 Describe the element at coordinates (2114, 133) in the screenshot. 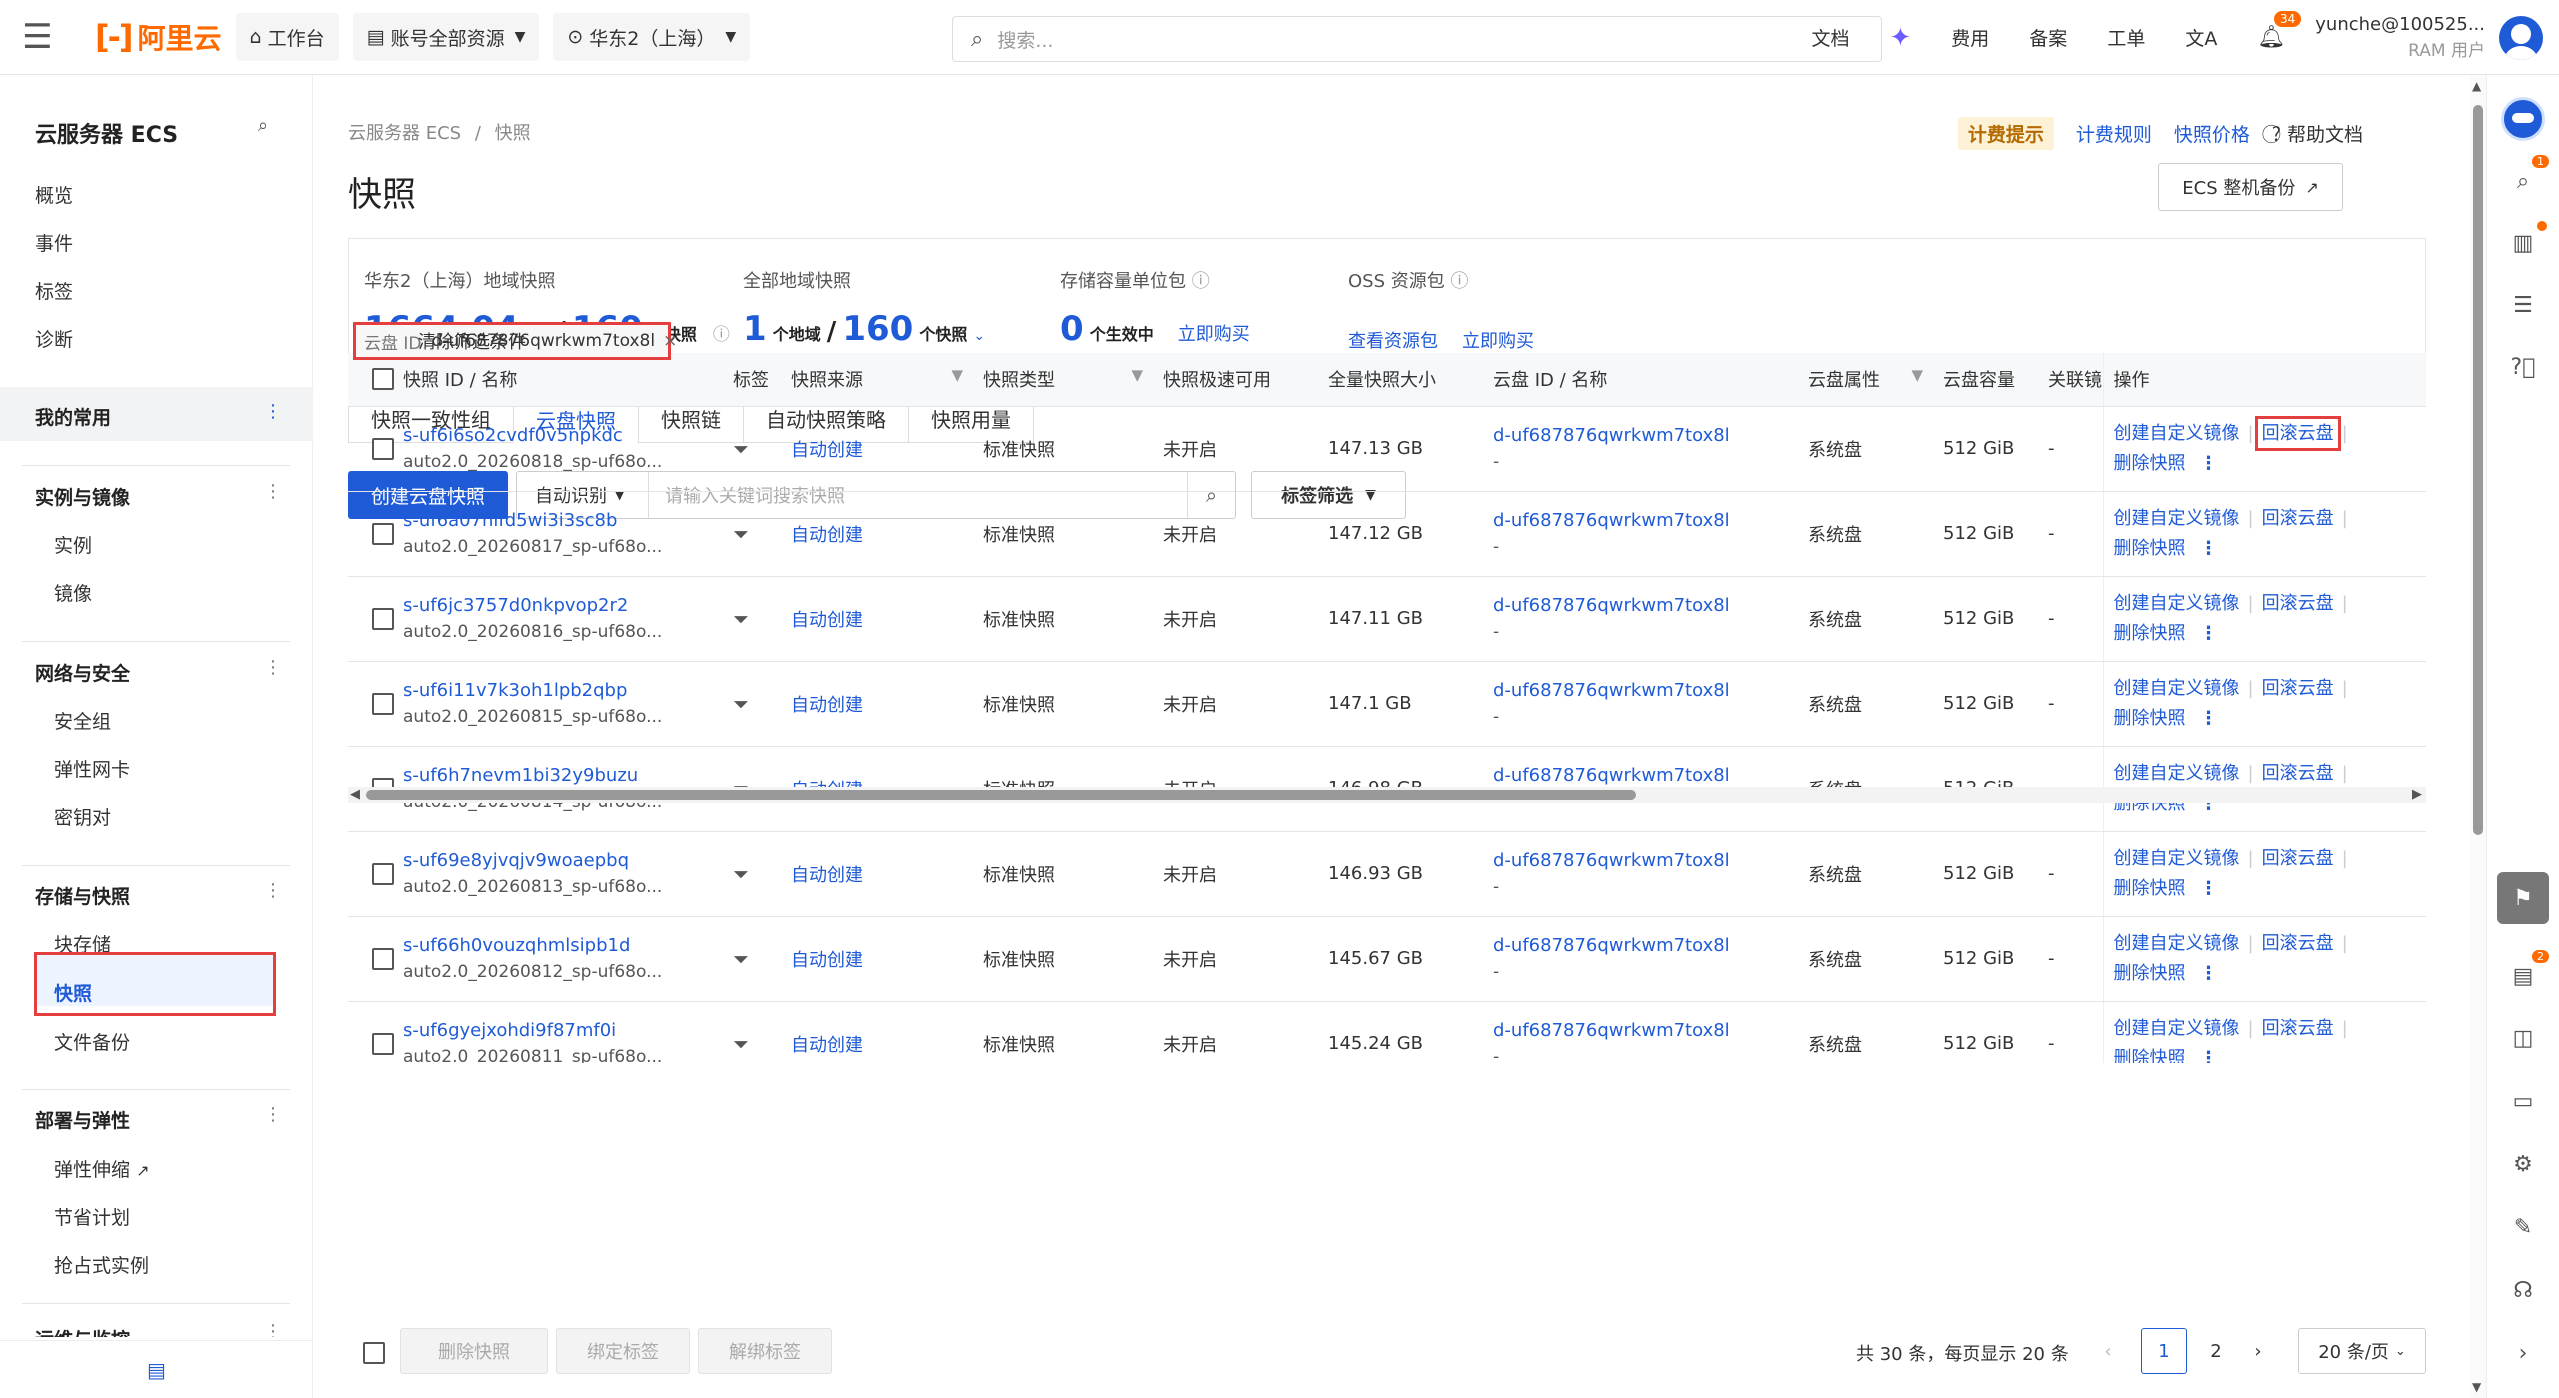

I see `billing-rules-link: 计费规则` at that location.